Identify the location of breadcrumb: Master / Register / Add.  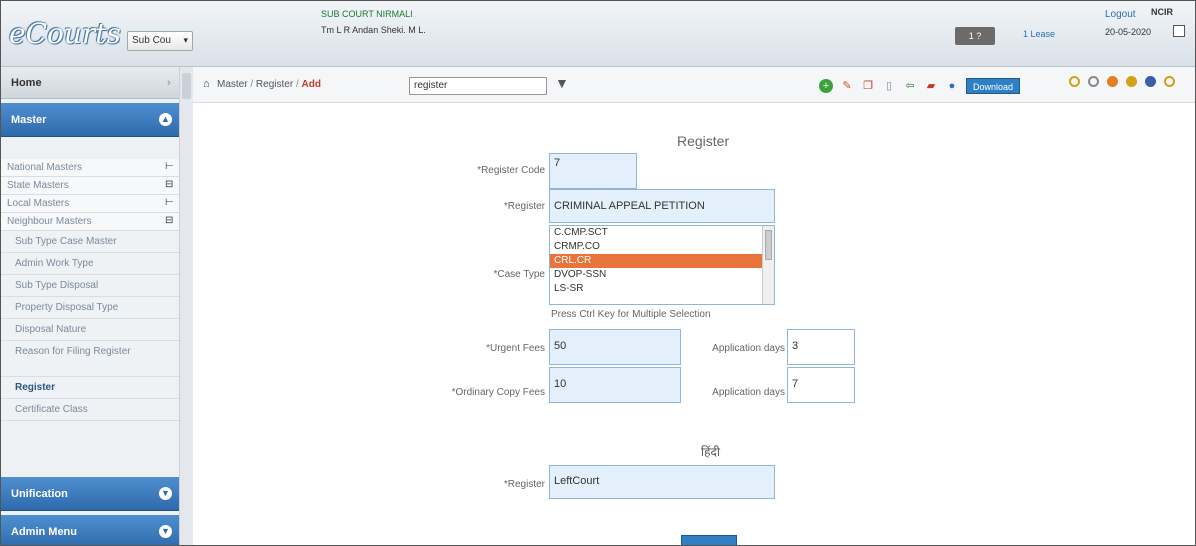
(269, 84).